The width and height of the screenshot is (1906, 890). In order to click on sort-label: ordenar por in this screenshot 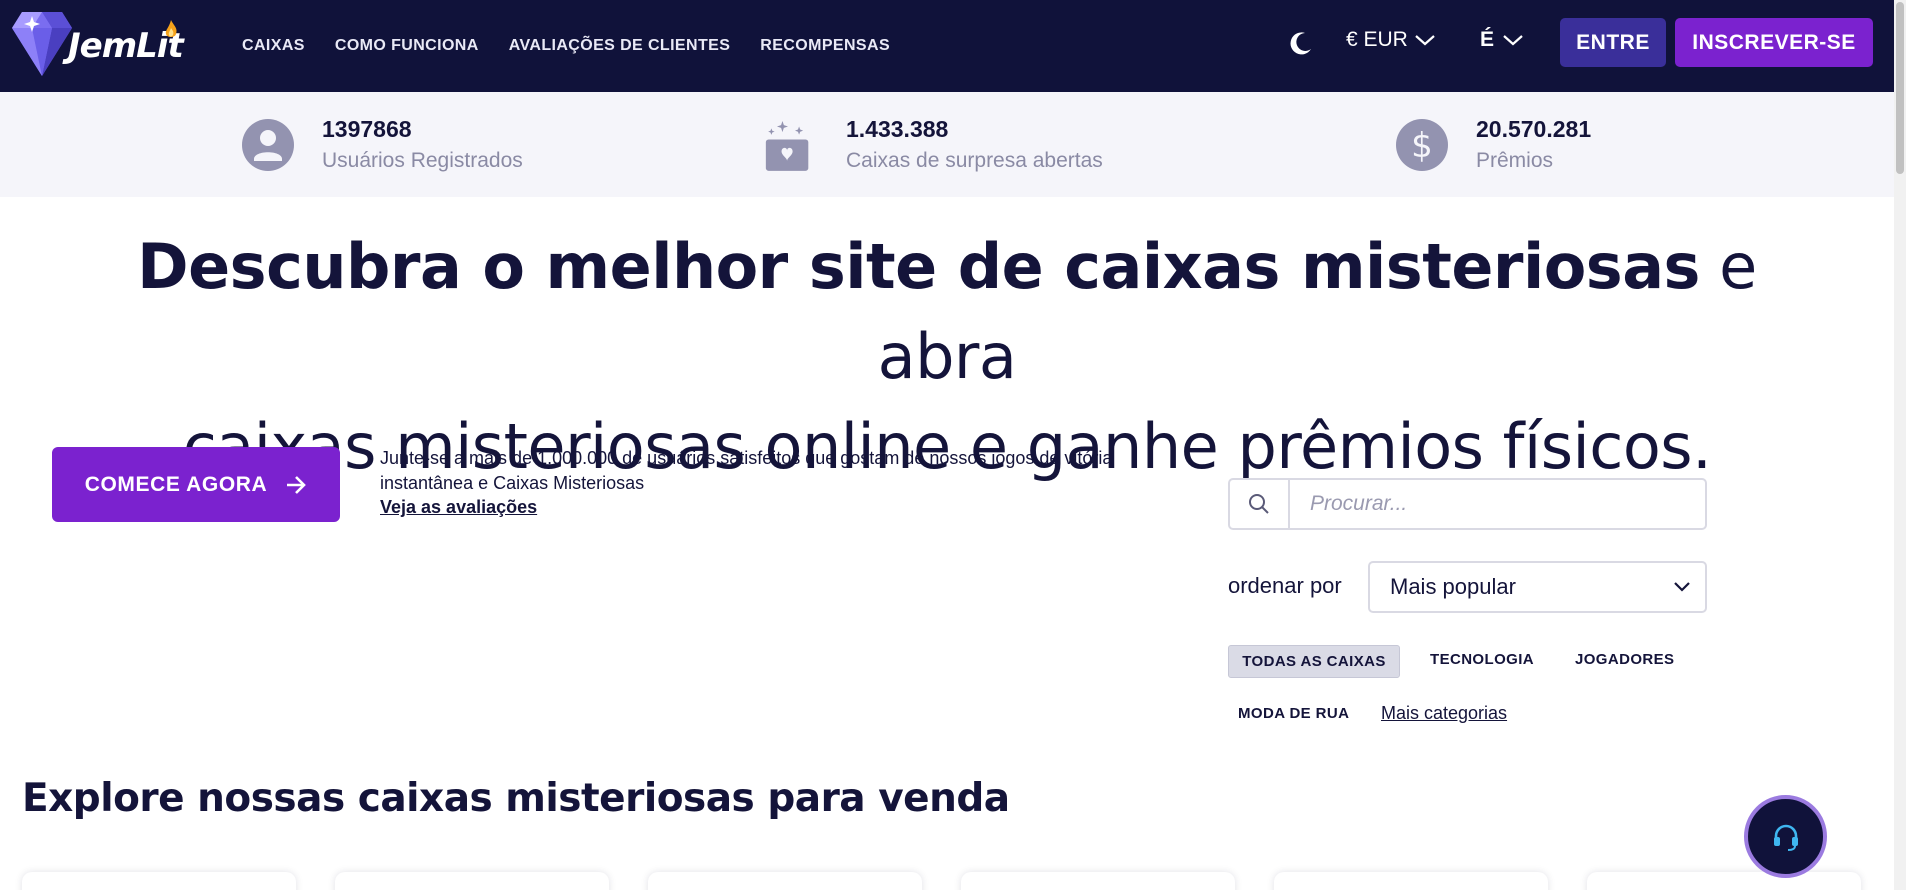, I will do `click(1285, 585)`.